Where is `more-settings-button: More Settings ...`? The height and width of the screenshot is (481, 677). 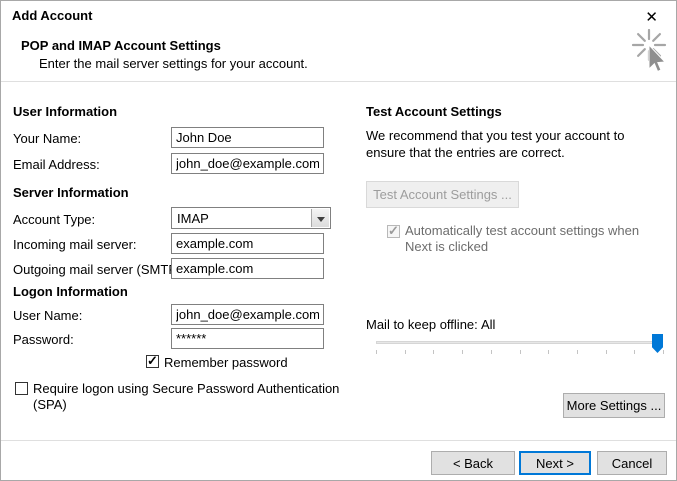
more-settings-button: More Settings ... is located at coordinates (614, 405).